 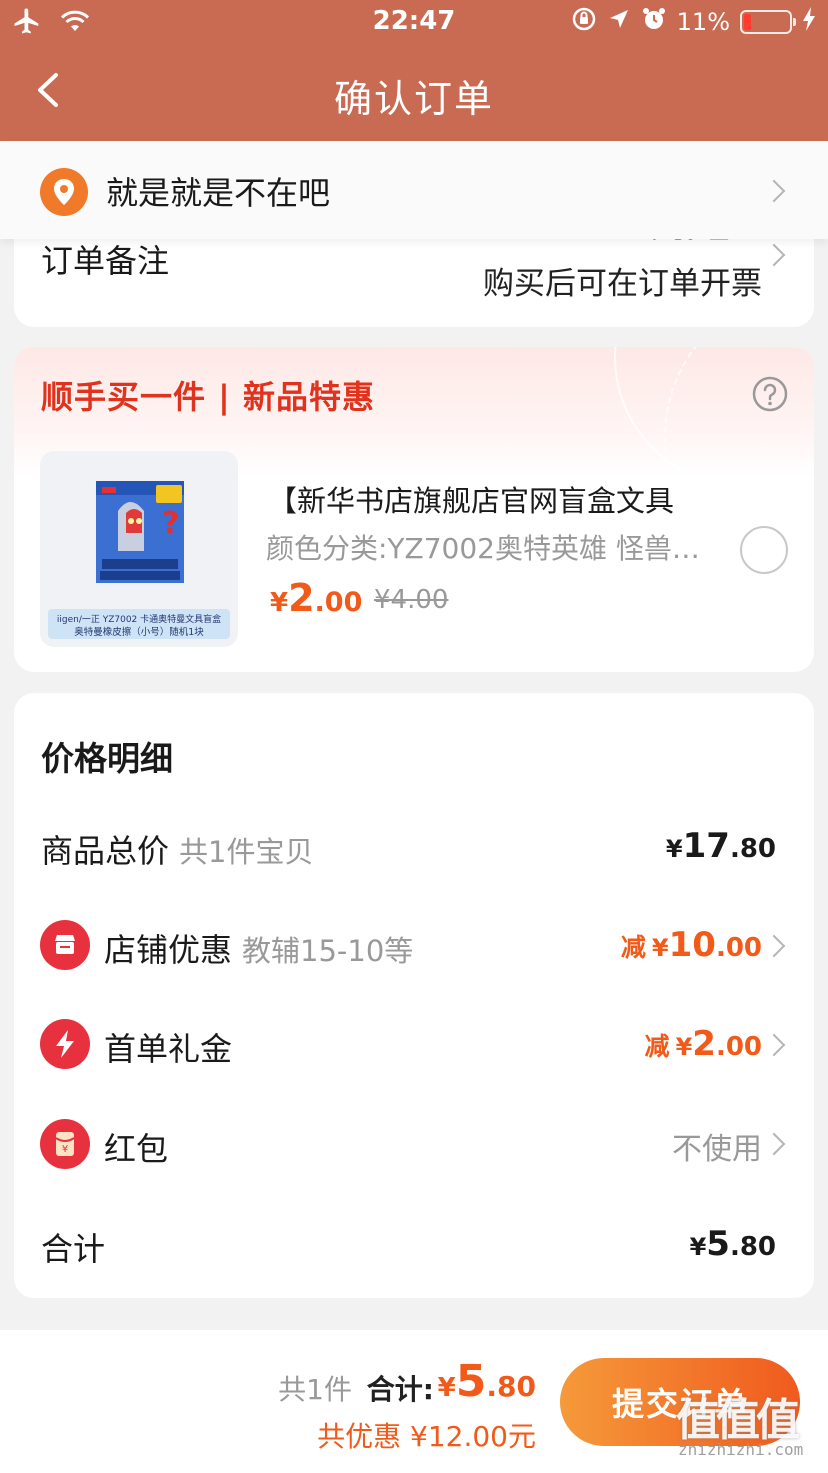 What do you see at coordinates (65, 1044) in the screenshot?
I see `lightning-icon` at bounding box center [65, 1044].